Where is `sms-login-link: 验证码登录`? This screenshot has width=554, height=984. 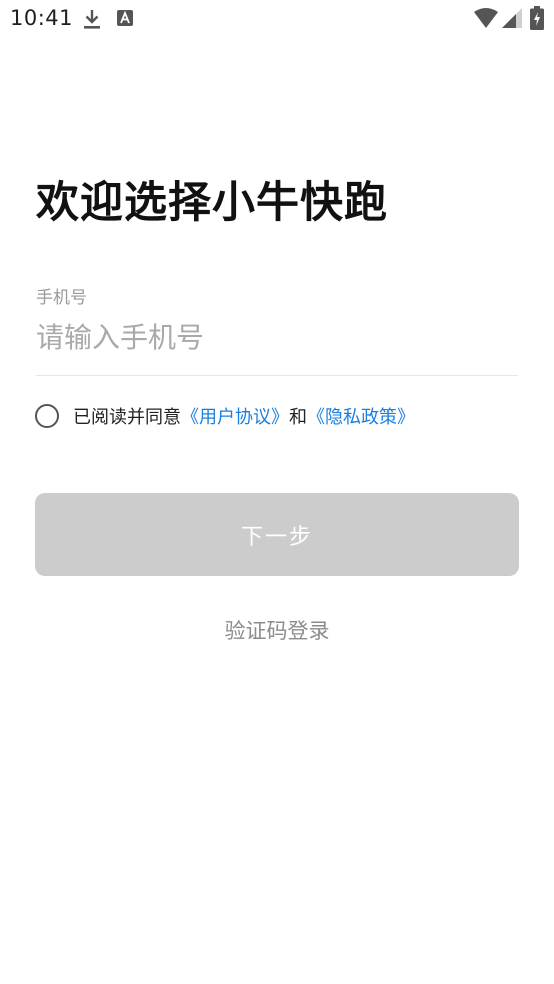
sms-login-link: 验证码登录 is located at coordinates (277, 630).